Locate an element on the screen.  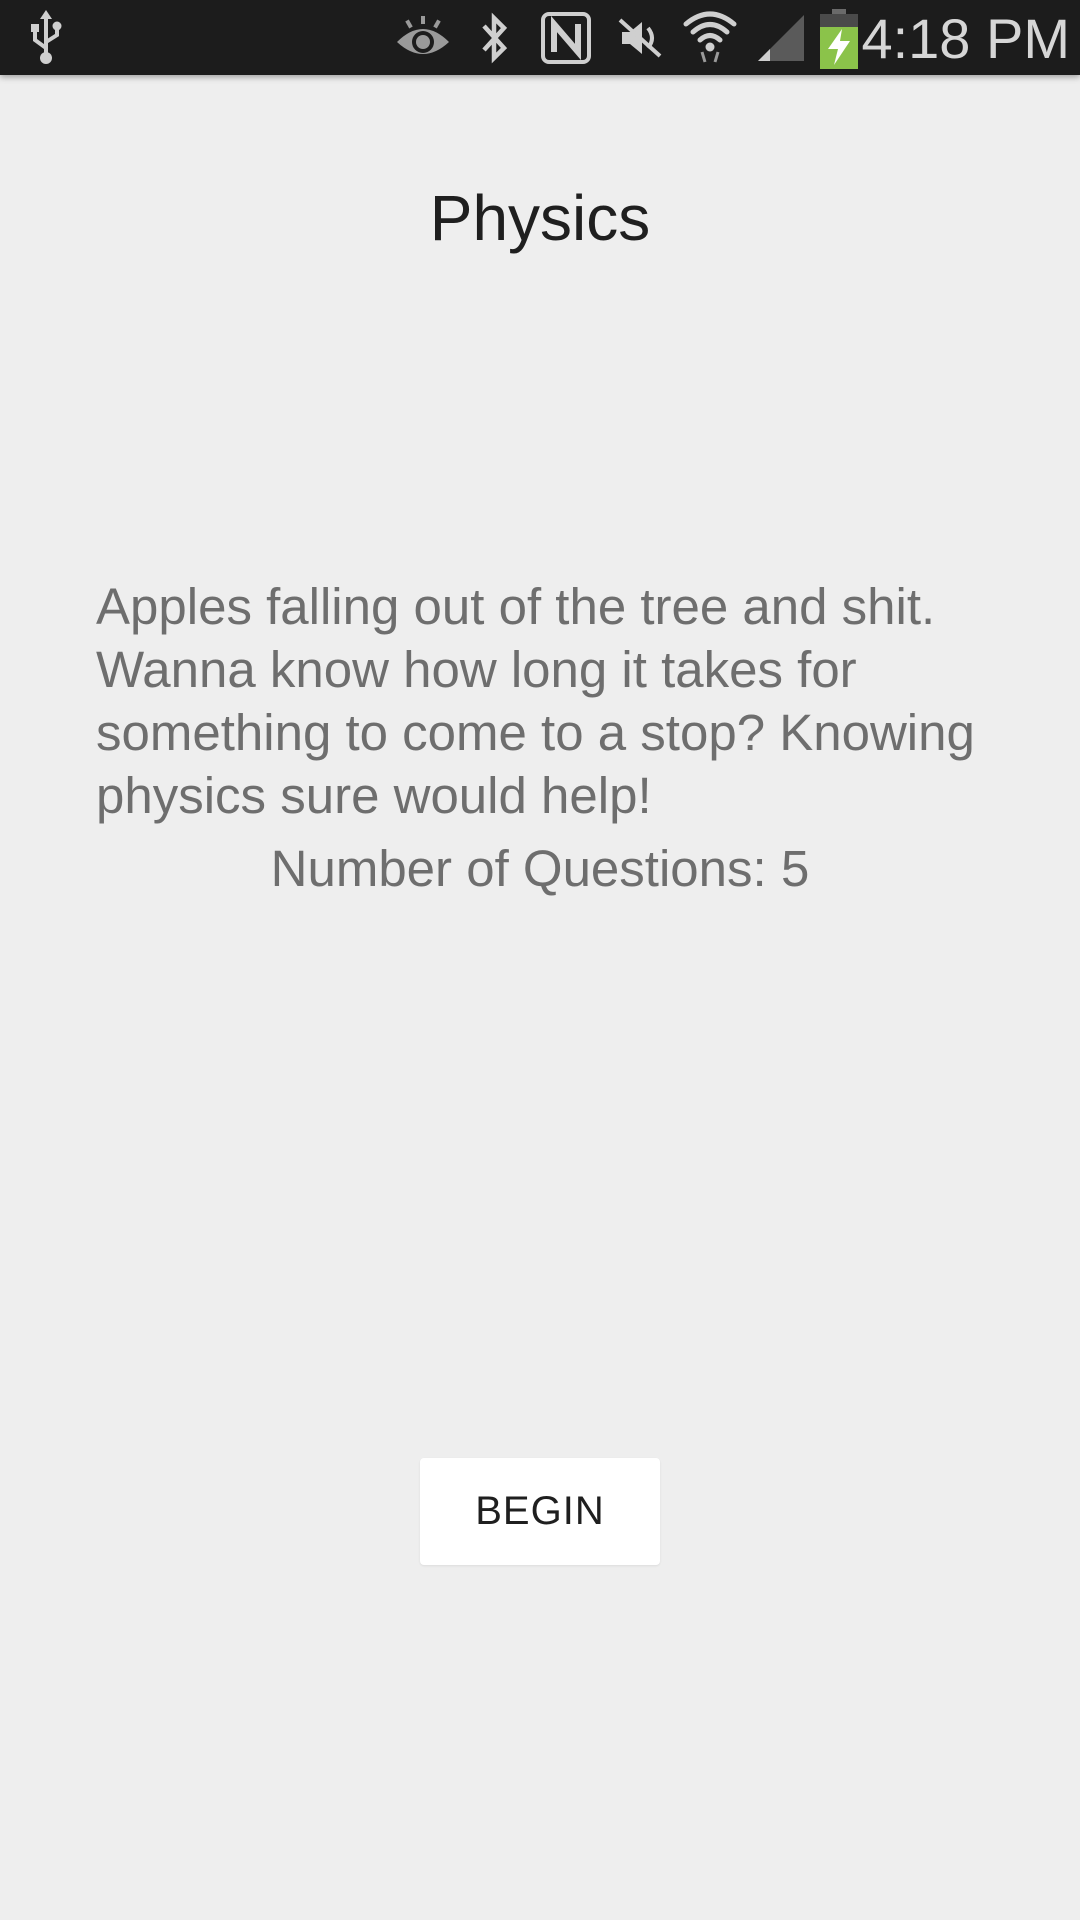
page-title: Physics is located at coordinates (540, 218).